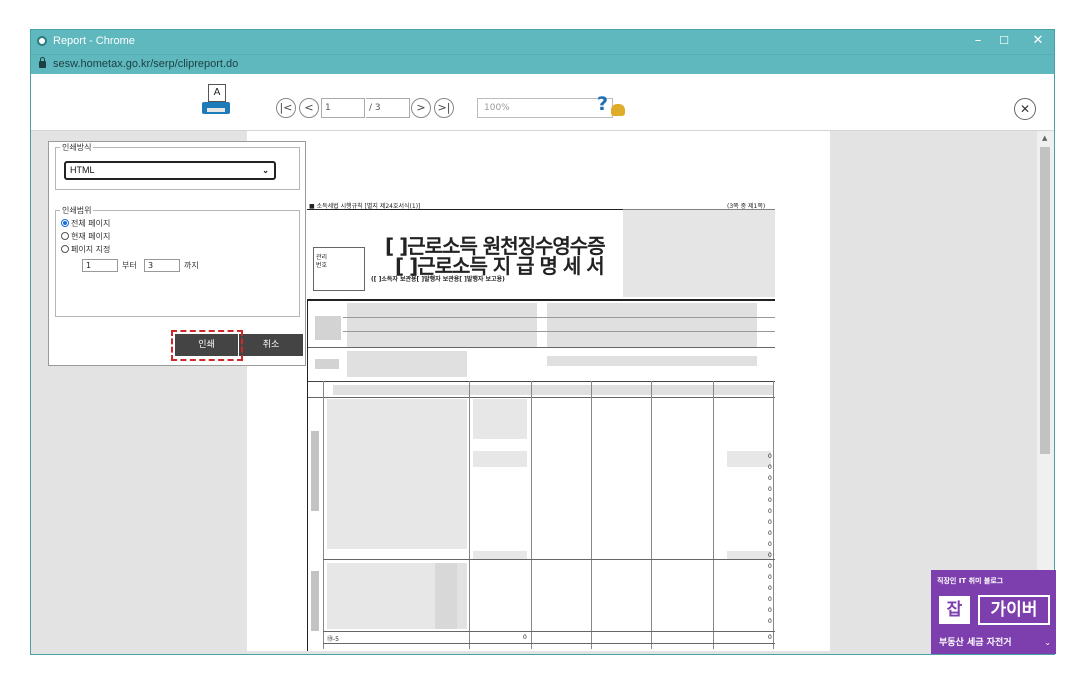 This screenshot has height=683, width=1086. What do you see at coordinates (545, 108) in the screenshot?
I see `zoom-select: 100% ⌄` at bounding box center [545, 108].